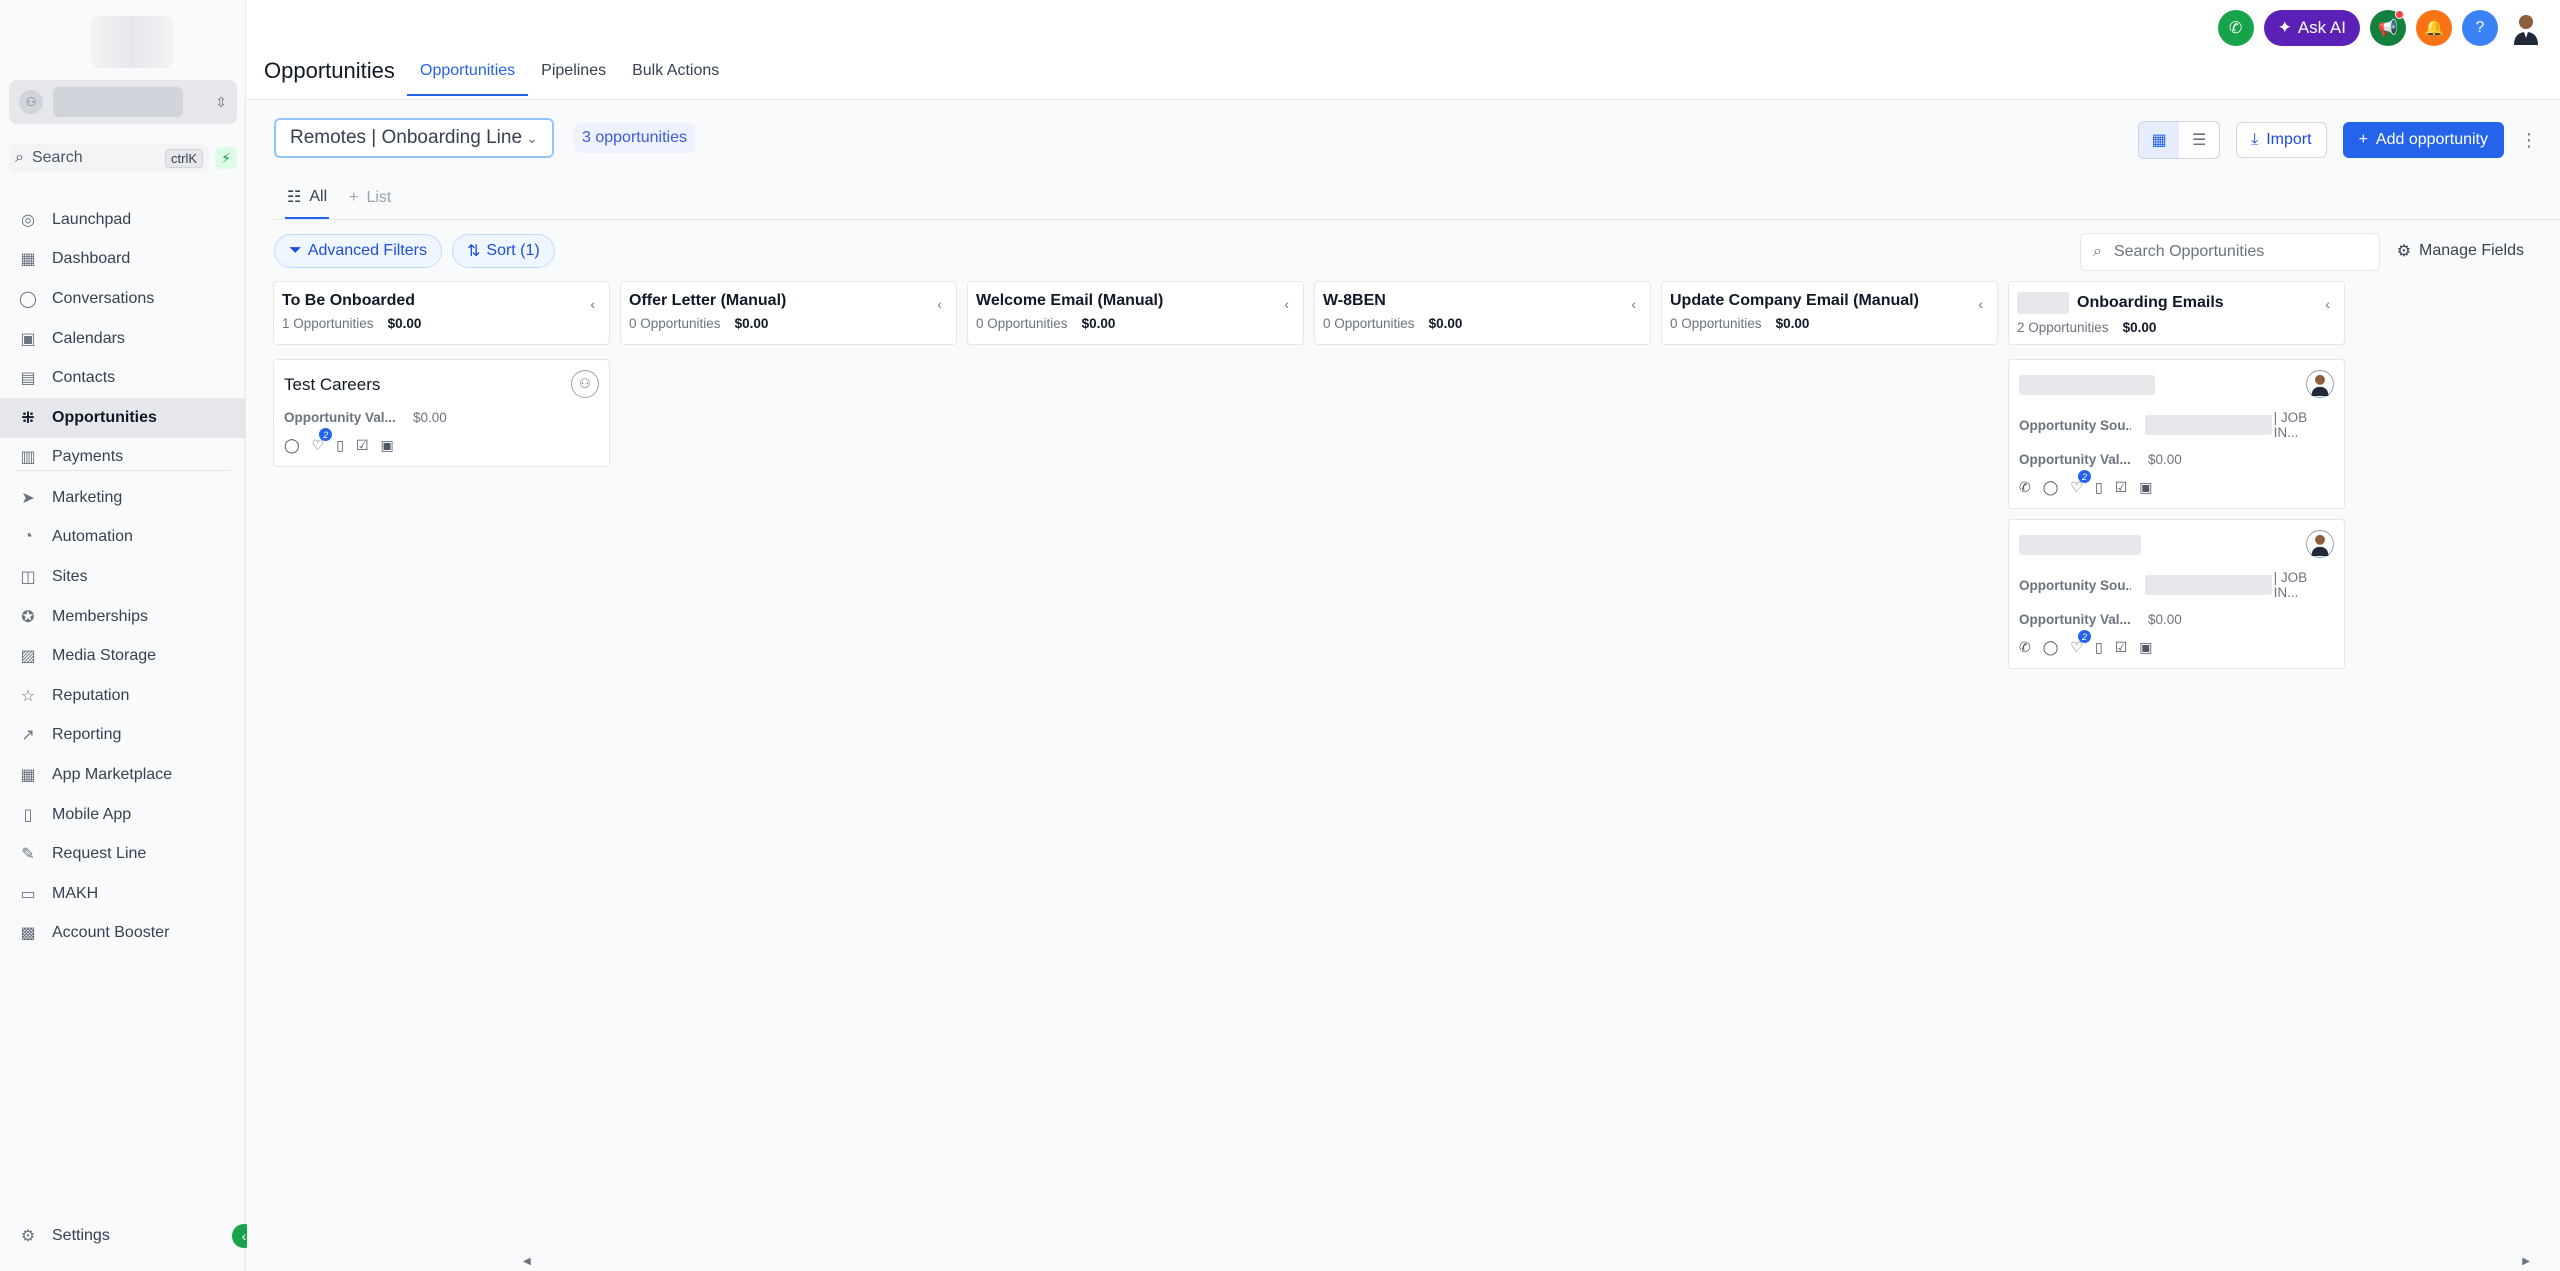 The height and width of the screenshot is (1271, 2560). I want to click on sidebar-item-makh: ▭ MAKH, so click(123, 894).